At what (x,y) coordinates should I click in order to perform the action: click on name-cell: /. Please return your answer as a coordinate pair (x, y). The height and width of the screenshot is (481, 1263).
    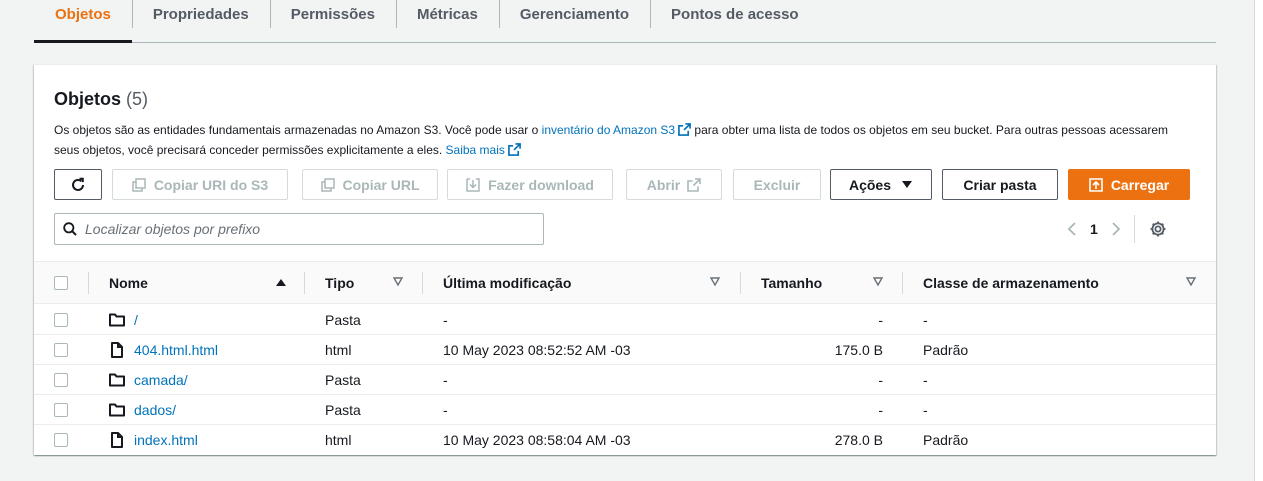
    Looking at the image, I should click on (123, 320).